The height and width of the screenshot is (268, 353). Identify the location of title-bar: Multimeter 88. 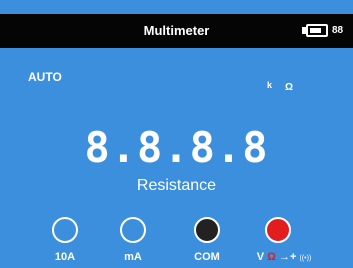
(176, 31).